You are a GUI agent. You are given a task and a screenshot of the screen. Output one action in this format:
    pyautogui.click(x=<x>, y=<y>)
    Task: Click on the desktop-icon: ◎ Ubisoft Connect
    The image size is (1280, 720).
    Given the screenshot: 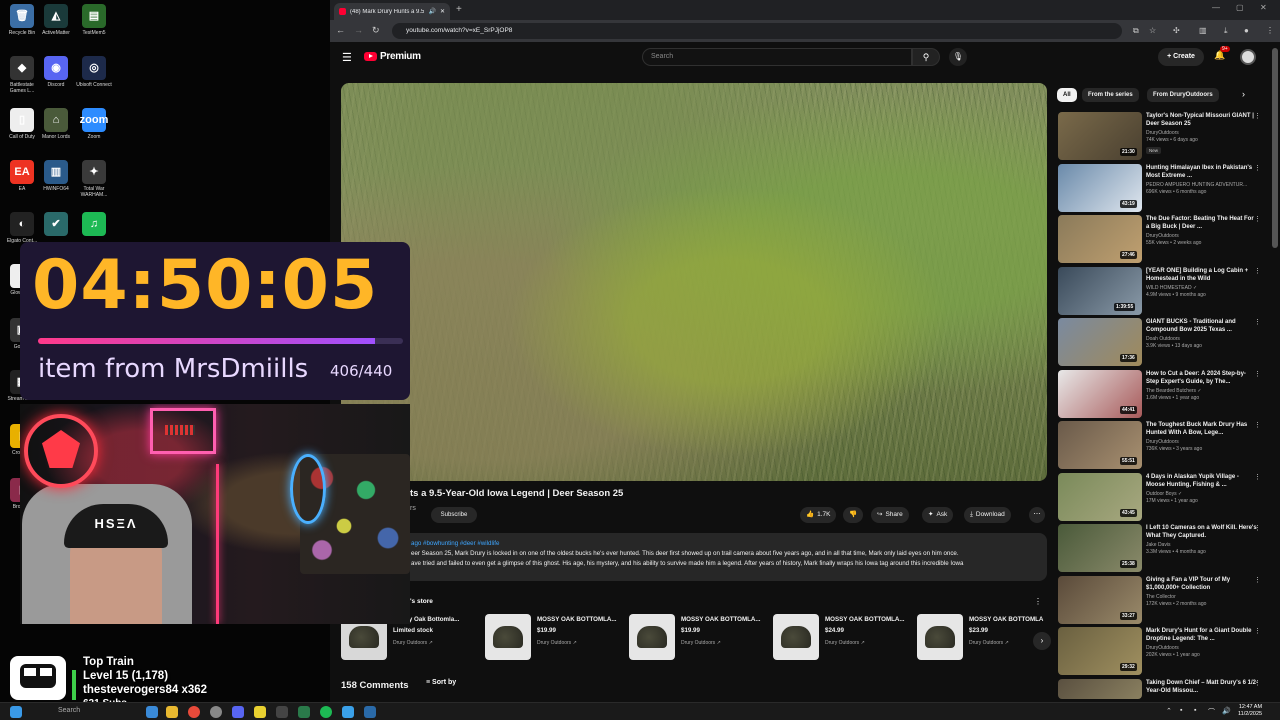 What is the action you would take?
    pyautogui.click(x=94, y=72)
    